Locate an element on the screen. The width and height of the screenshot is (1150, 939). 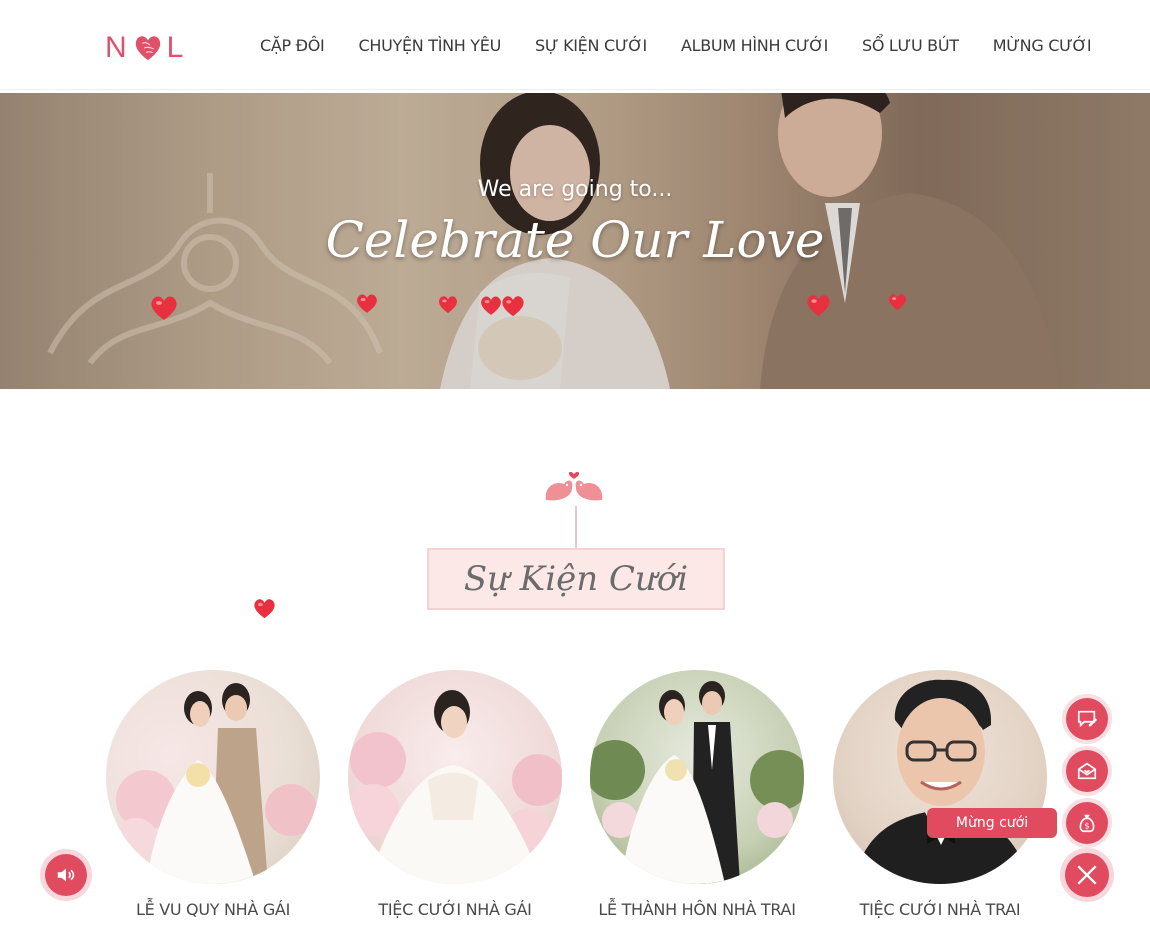
event-card: LỄ VU QUY NHÀ GÁI is located at coordinates (213, 794).